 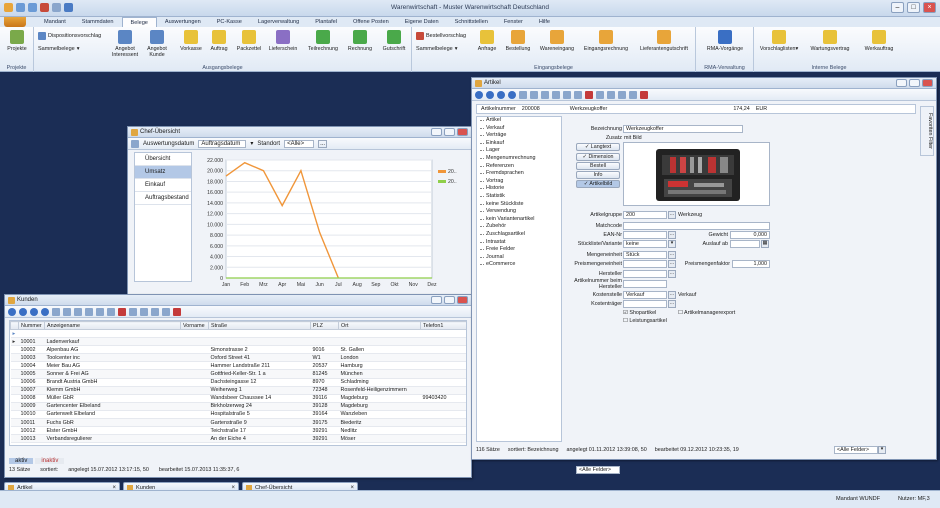 What do you see at coordinates (194, 325) in the screenshot?
I see `col-vorname: Vorname` at bounding box center [194, 325].